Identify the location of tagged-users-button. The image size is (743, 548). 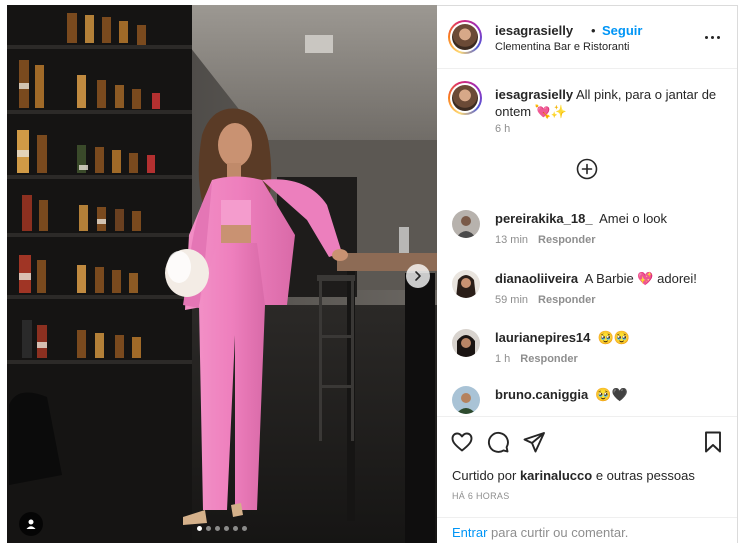
(31, 524).